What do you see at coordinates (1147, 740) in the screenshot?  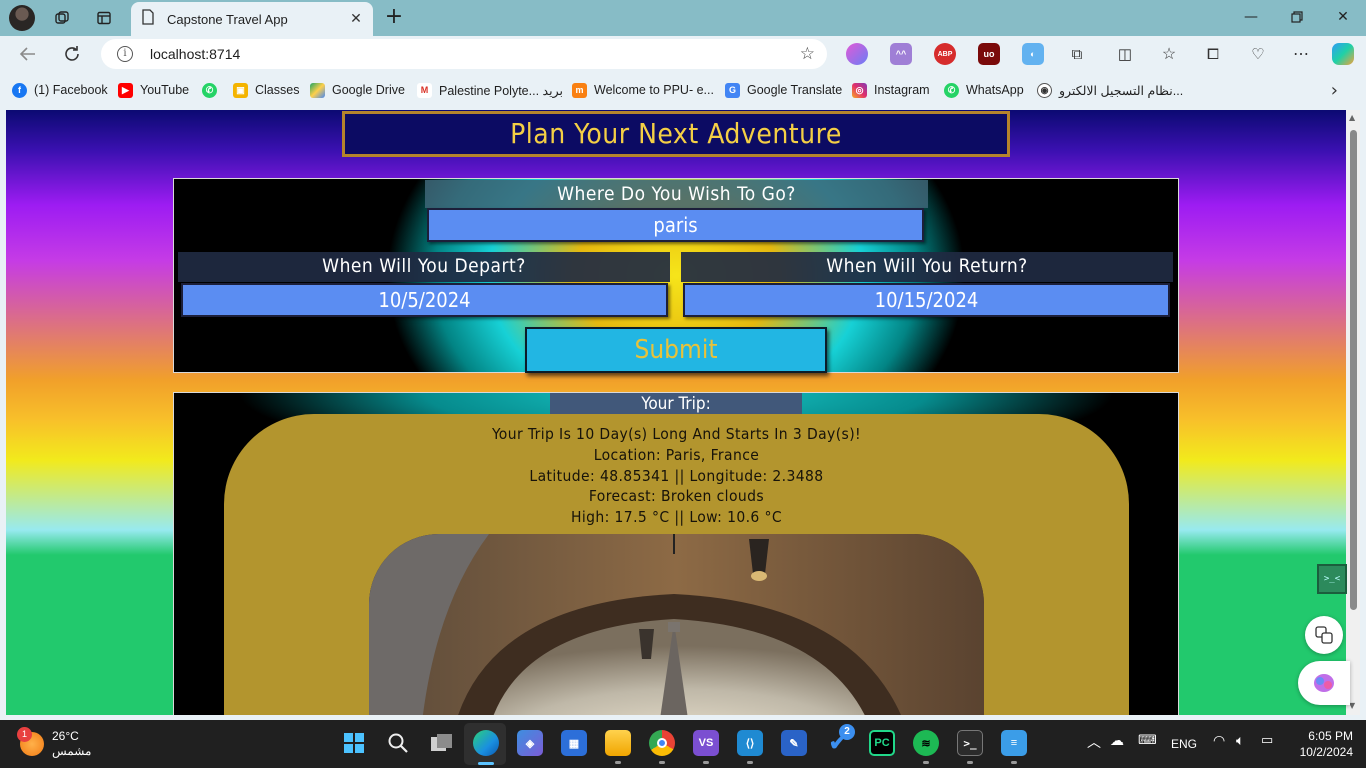 I see `keyboard-icon: ⌨` at bounding box center [1147, 740].